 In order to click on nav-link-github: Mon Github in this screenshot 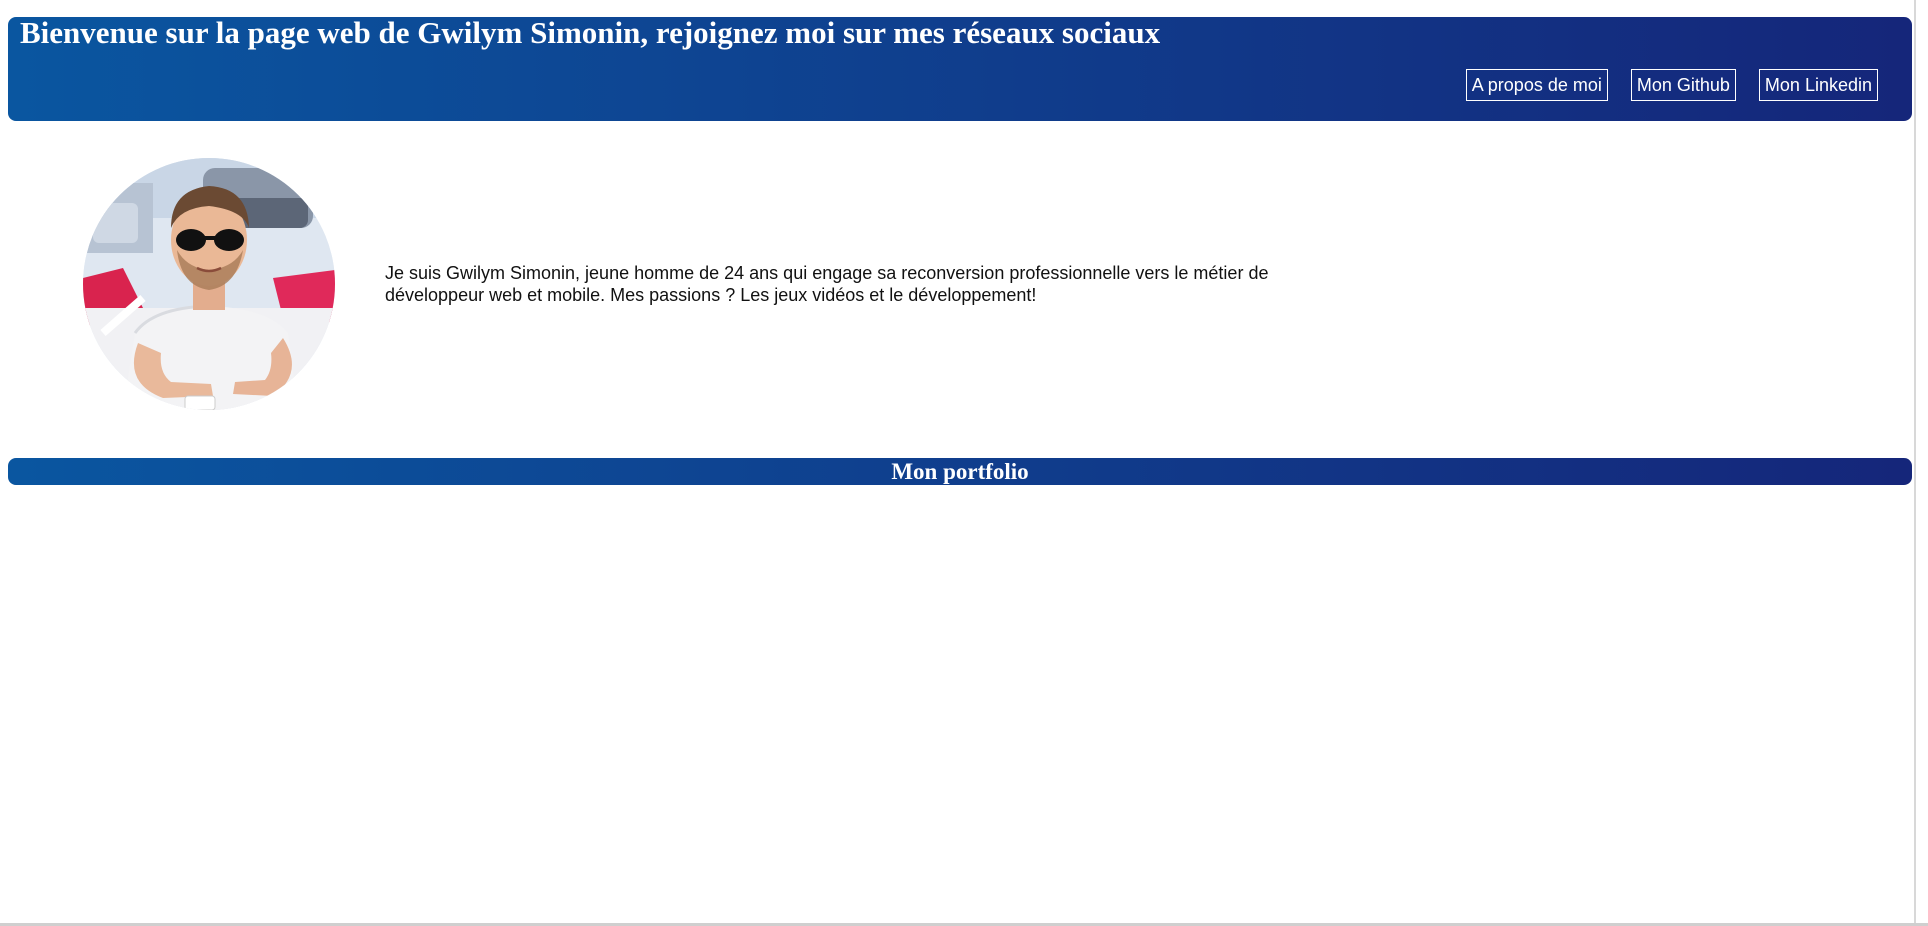, I will do `click(1683, 85)`.